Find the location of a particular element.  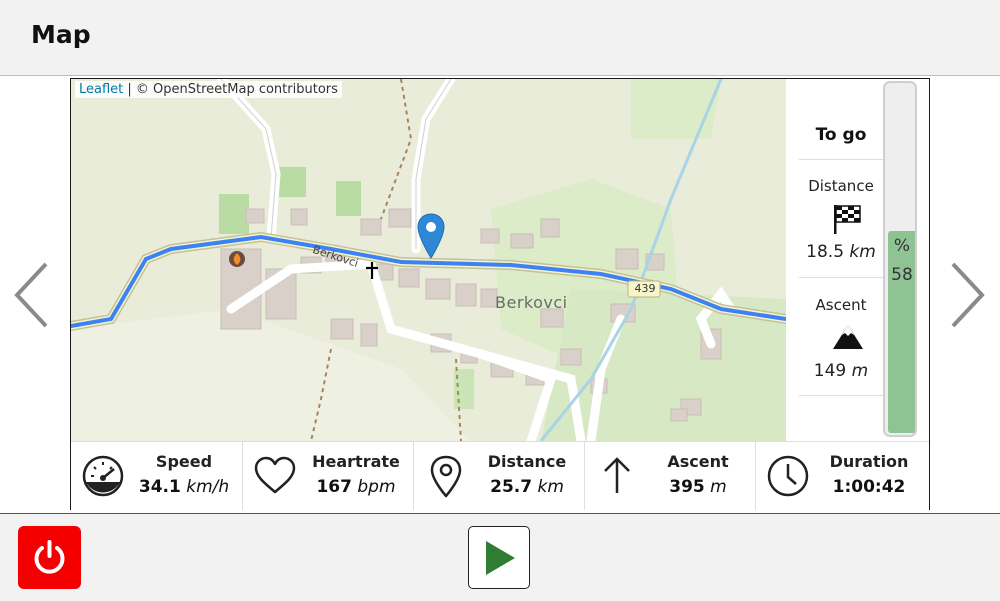

attribution-text: | © OpenStreetMap contributors is located at coordinates (230, 89).